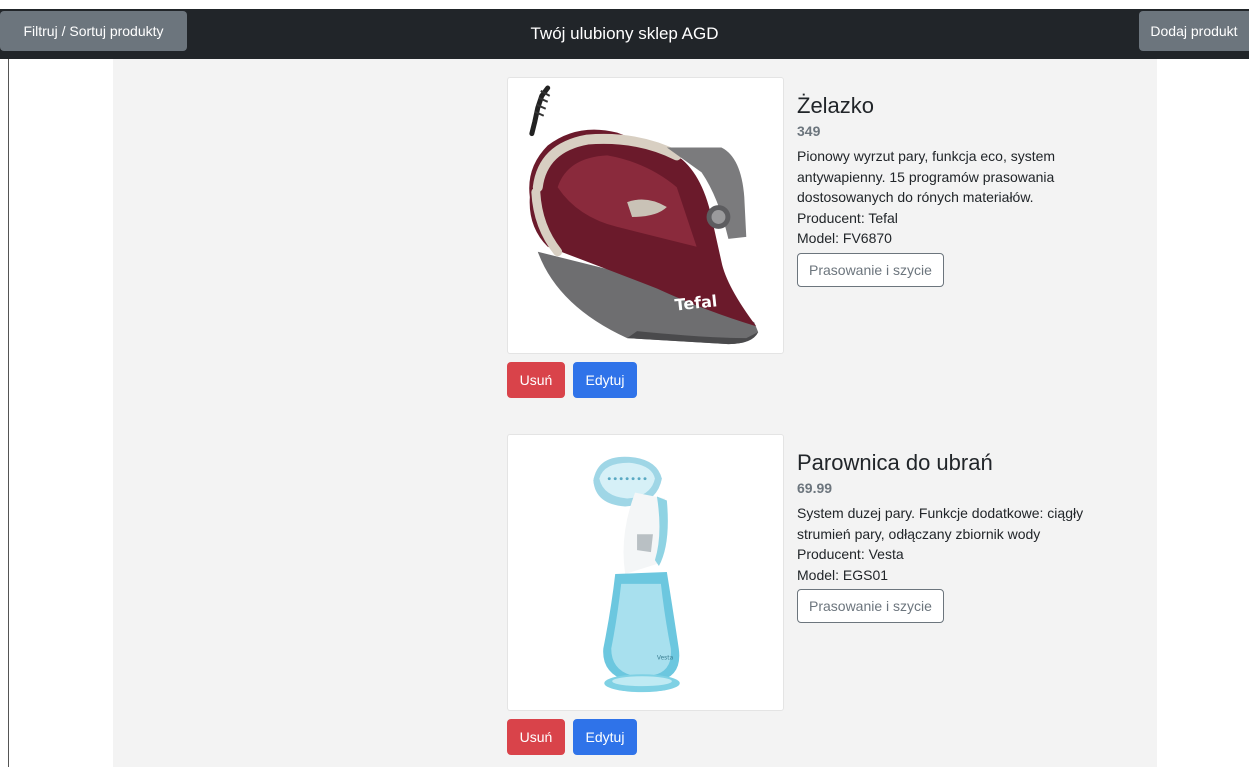  Describe the element at coordinates (93, 31) in the screenshot. I see `filter-sort-button: Filtruj / Sortuj produkty` at that location.